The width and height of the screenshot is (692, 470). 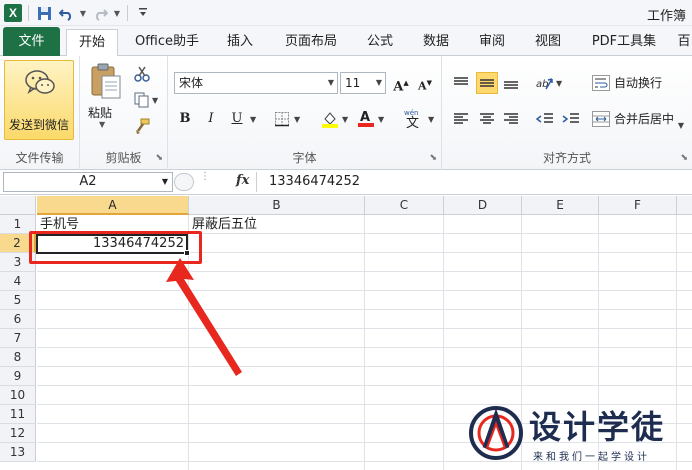 I want to click on column-header-d: D, so click(x=483, y=205).